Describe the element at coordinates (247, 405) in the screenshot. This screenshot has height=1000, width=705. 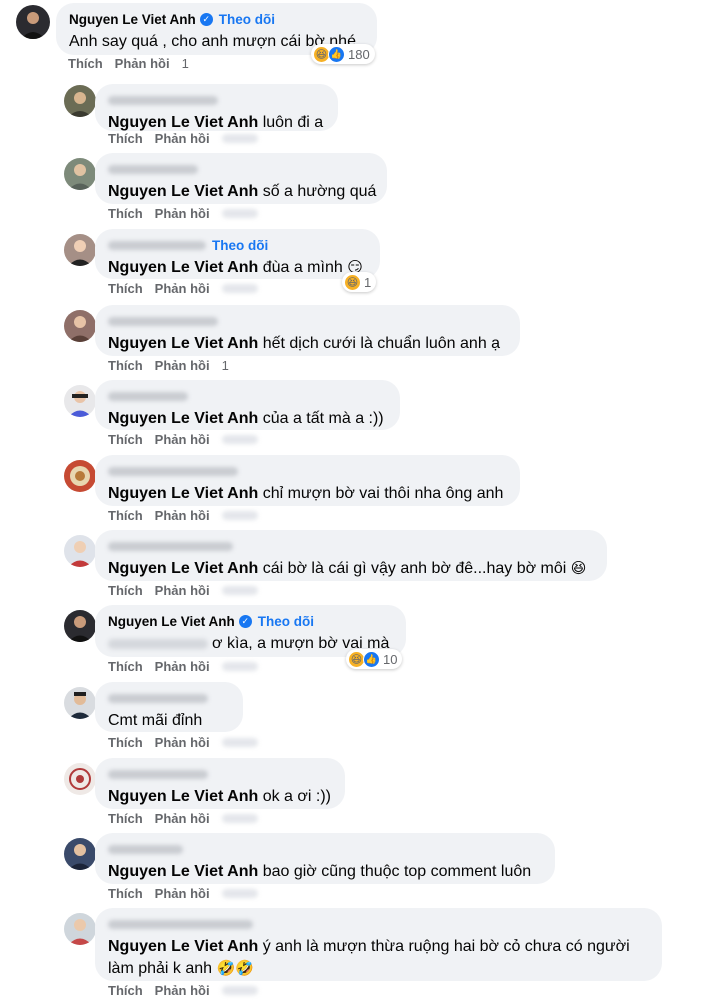
I see `comment-bubble: Nguyen Le Viet Anh của a tất mà a :))` at that location.